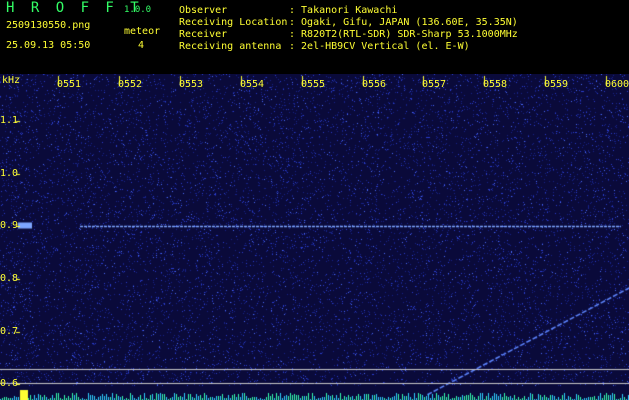  Describe the element at coordinates (9, 383) in the screenshot. I see `y-tick-label: 0.6` at that location.